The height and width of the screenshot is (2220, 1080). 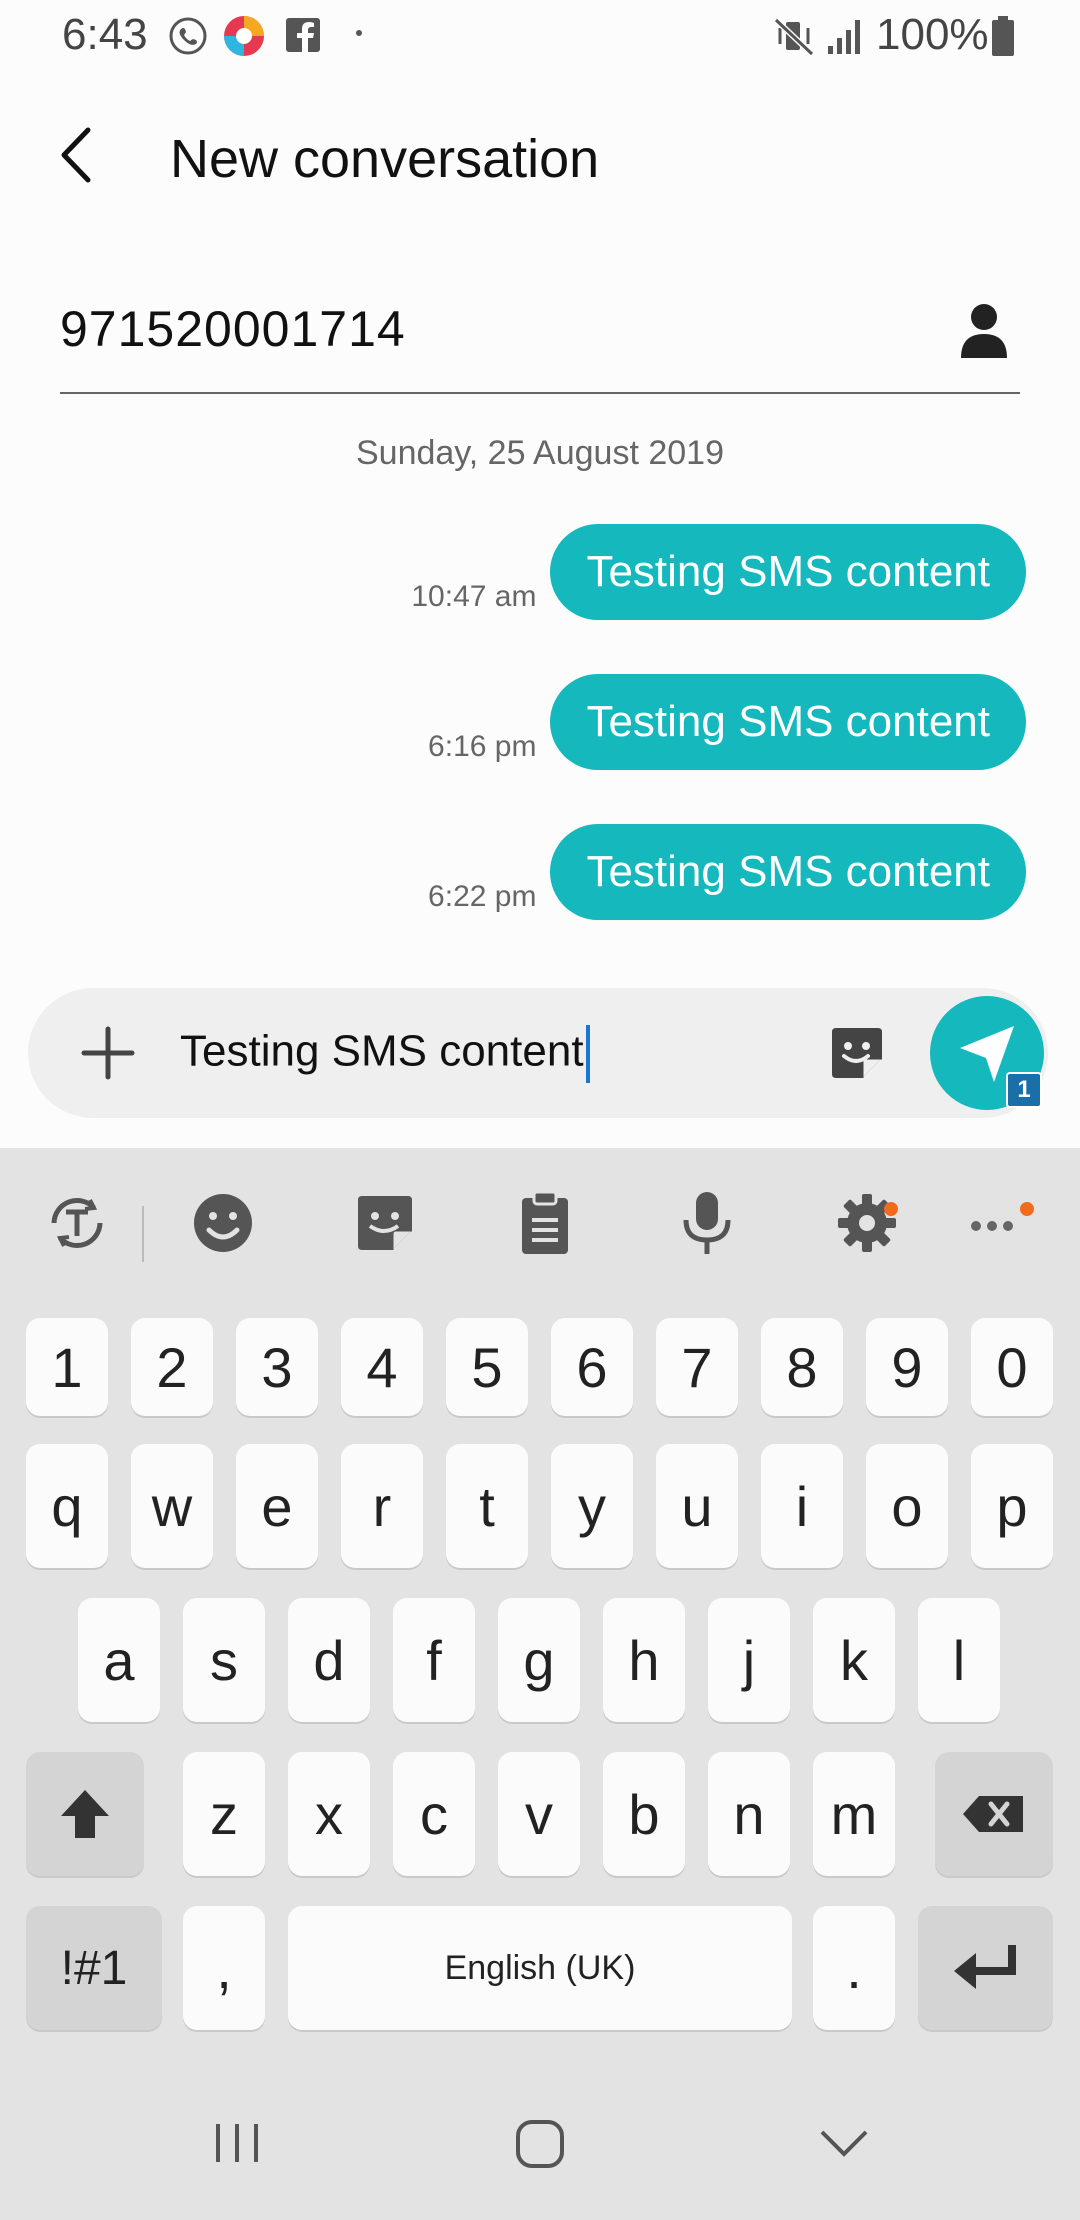 What do you see at coordinates (644, 1814) in the screenshot?
I see `key-b: b` at bounding box center [644, 1814].